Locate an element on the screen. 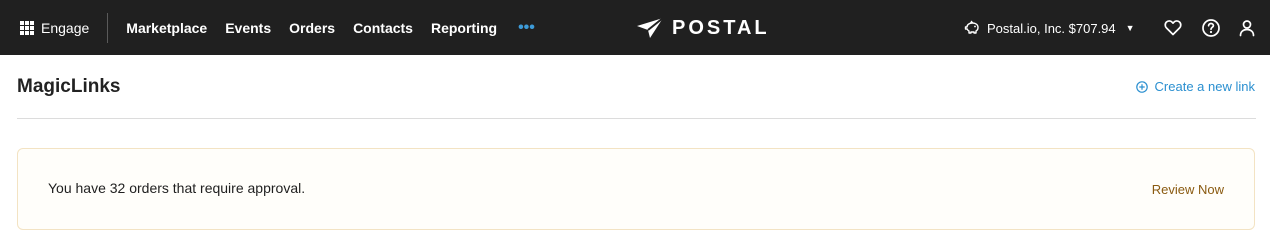 The height and width of the screenshot is (252, 1270). postal-logo: POSTAL is located at coordinates (703, 28).